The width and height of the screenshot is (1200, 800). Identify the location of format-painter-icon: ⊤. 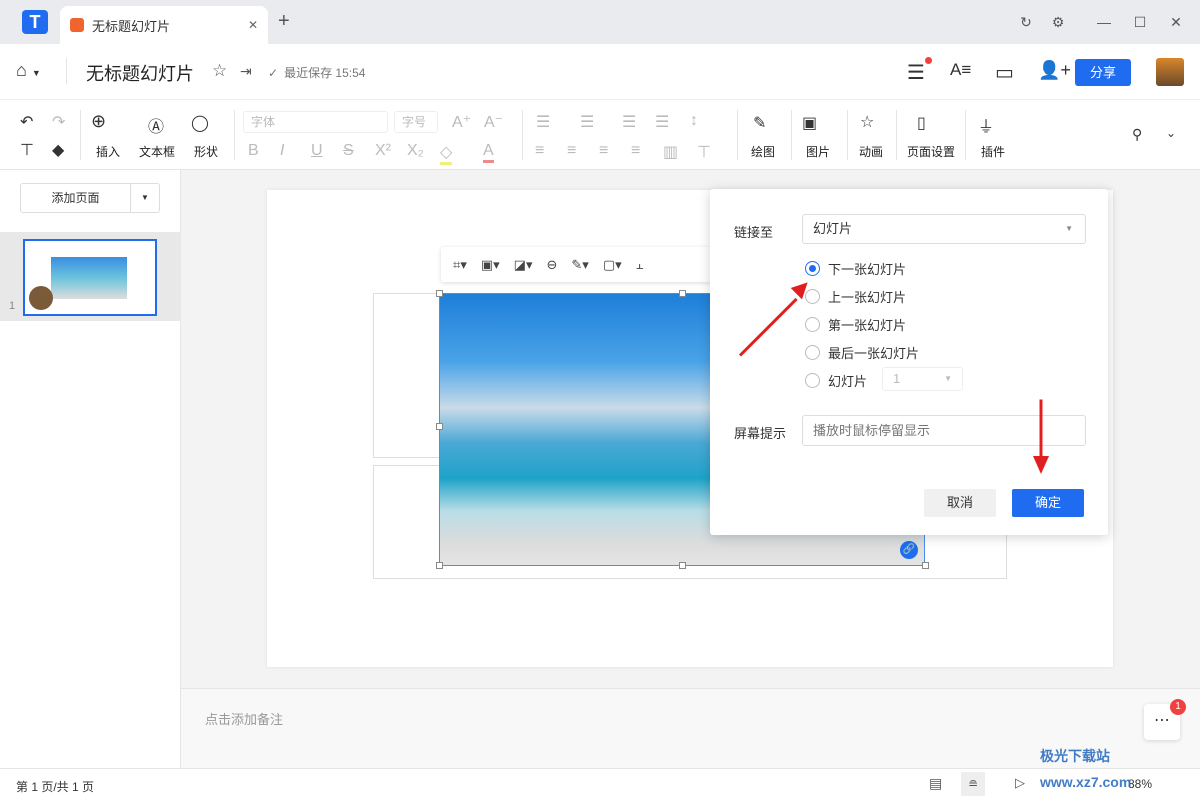
(27, 150).